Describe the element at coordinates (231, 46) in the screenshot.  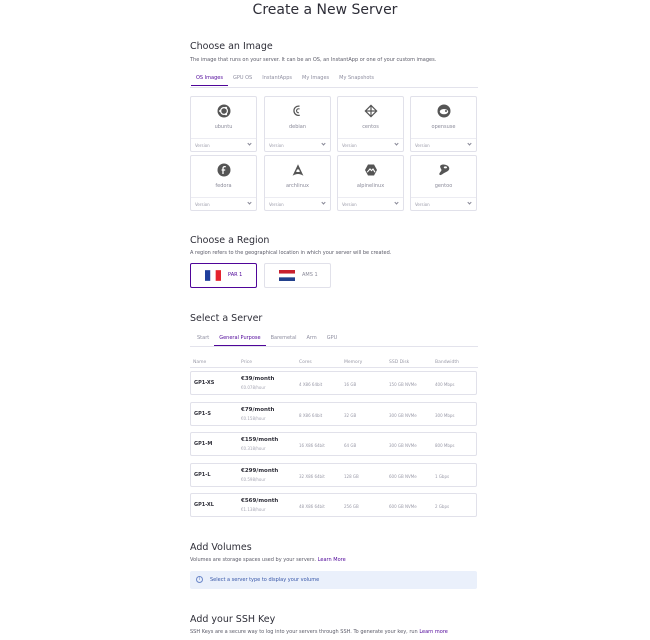
I see `image-section-heading: Choose an Image` at that location.